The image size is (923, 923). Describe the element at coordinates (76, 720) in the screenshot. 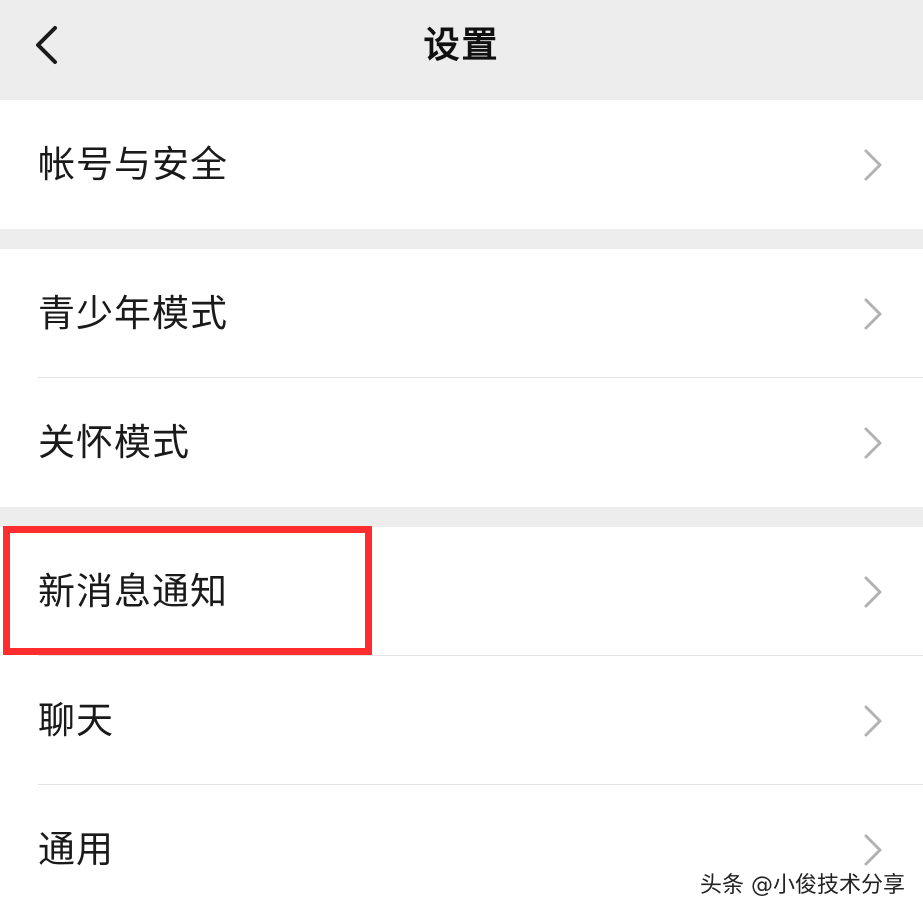

I see `settings-item-label: 聊天` at that location.